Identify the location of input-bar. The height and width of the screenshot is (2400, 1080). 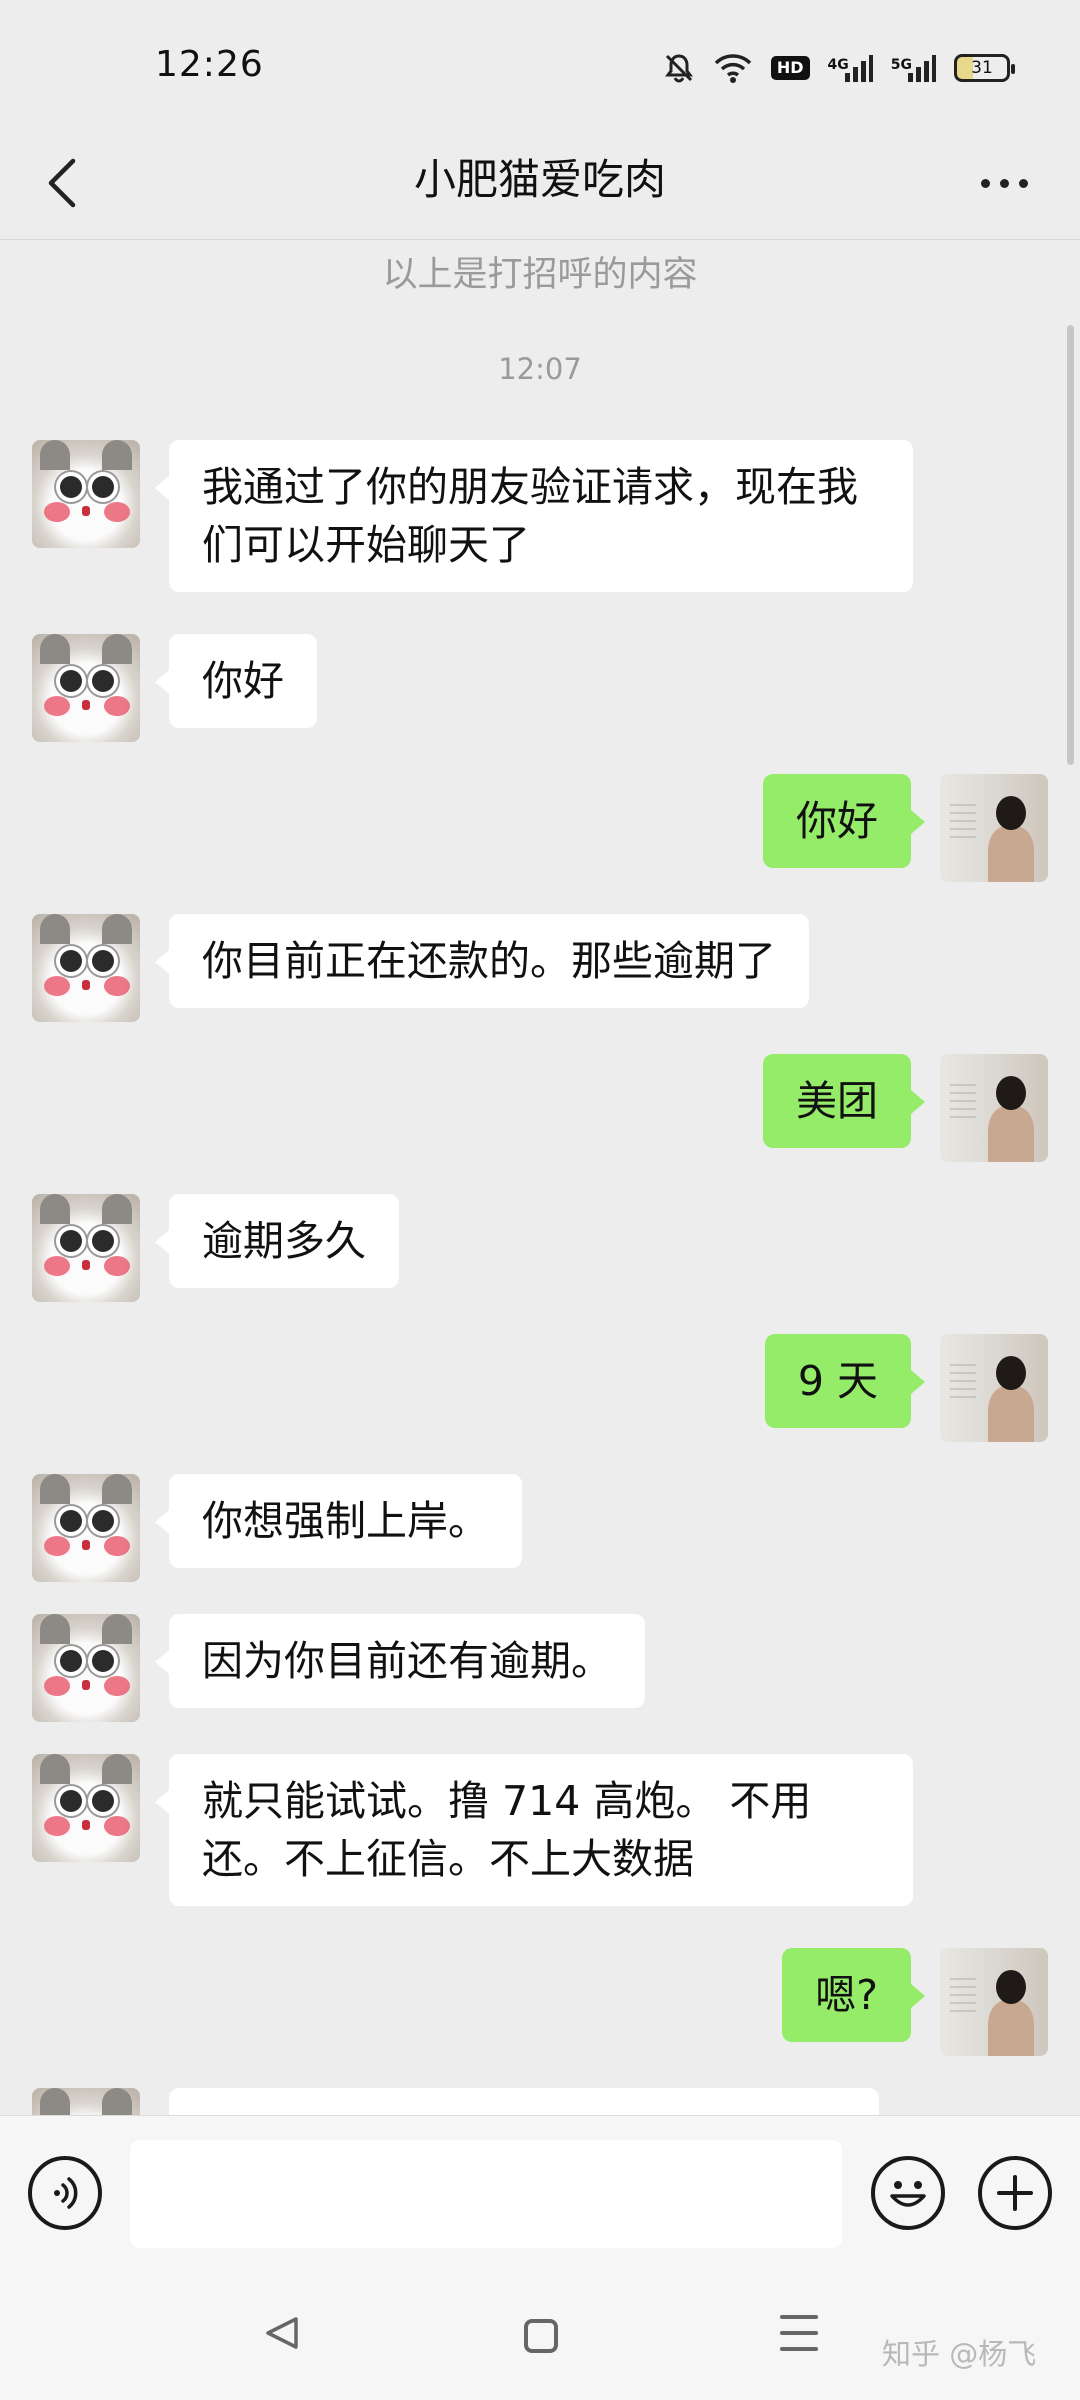
(540, 2195).